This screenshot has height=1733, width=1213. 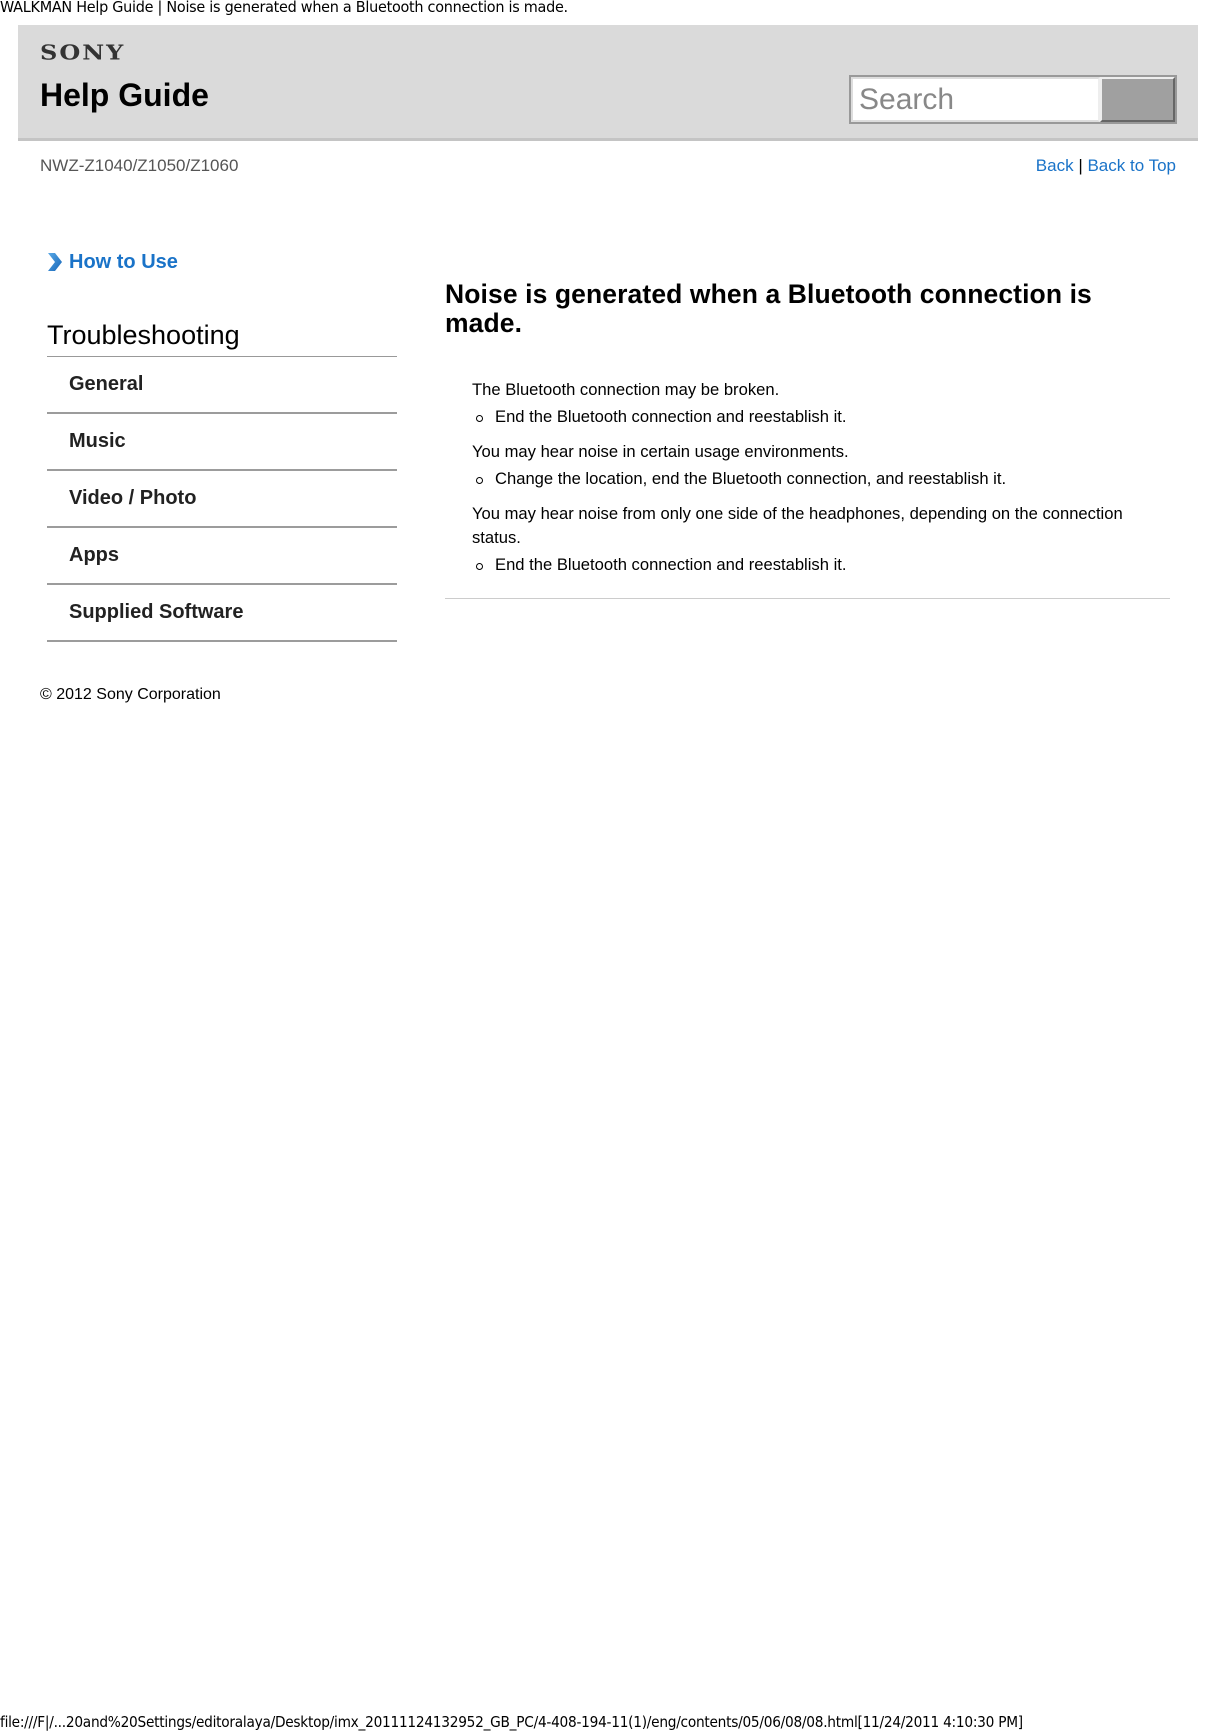 What do you see at coordinates (139, 165) in the screenshot?
I see `model-number: NWZ-Z1040/Z1050/Z1060` at bounding box center [139, 165].